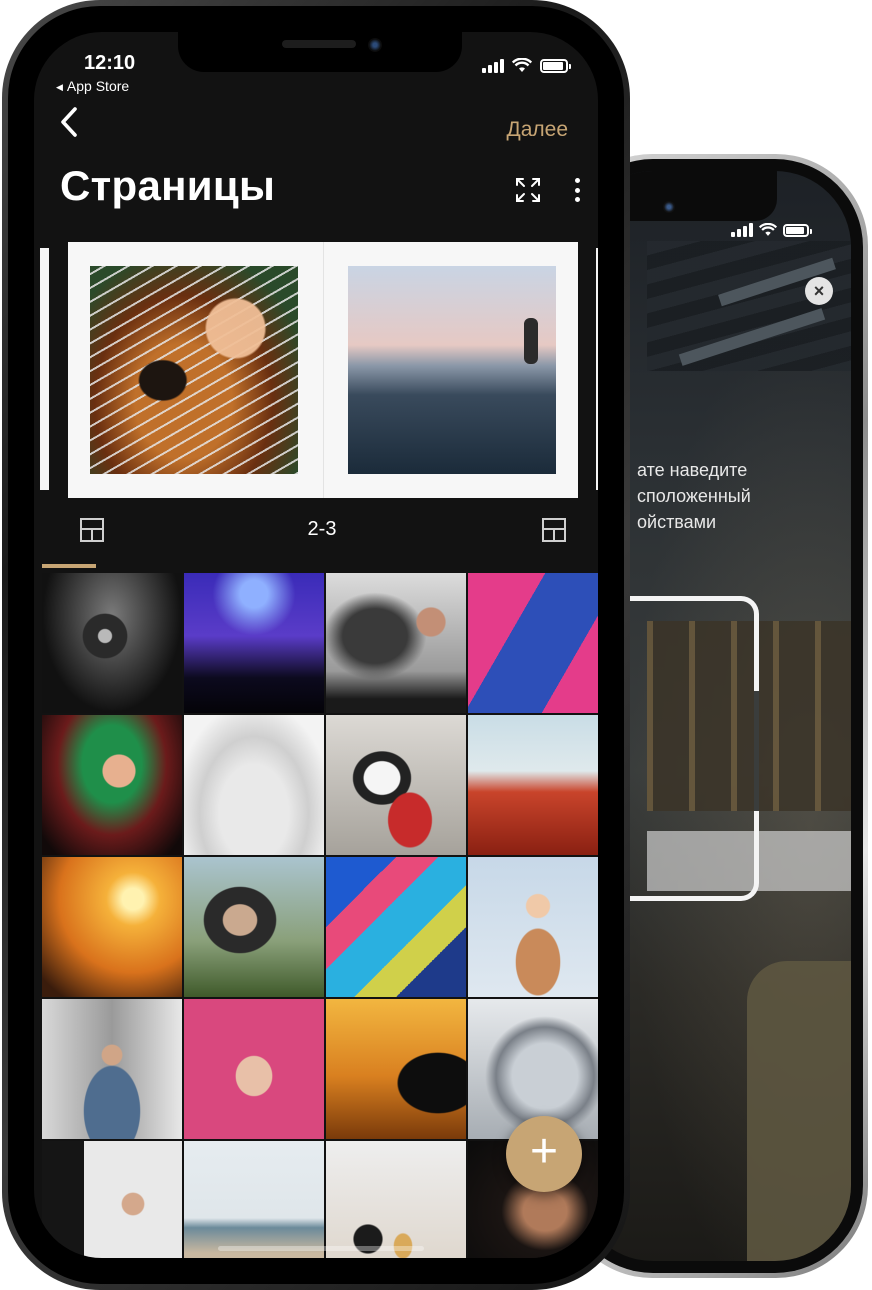  I want to click on close-icon: ×, so click(819, 291).